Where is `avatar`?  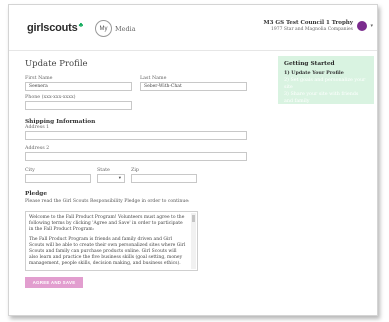
avatar is located at coordinates (362, 26).